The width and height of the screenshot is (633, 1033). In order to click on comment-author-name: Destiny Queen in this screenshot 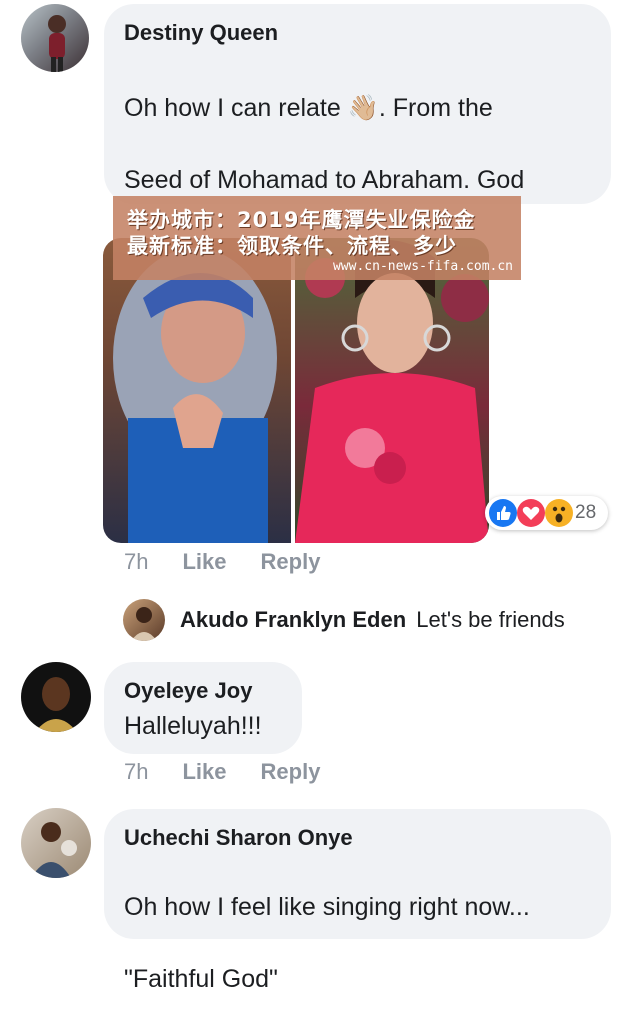, I will do `click(201, 33)`.